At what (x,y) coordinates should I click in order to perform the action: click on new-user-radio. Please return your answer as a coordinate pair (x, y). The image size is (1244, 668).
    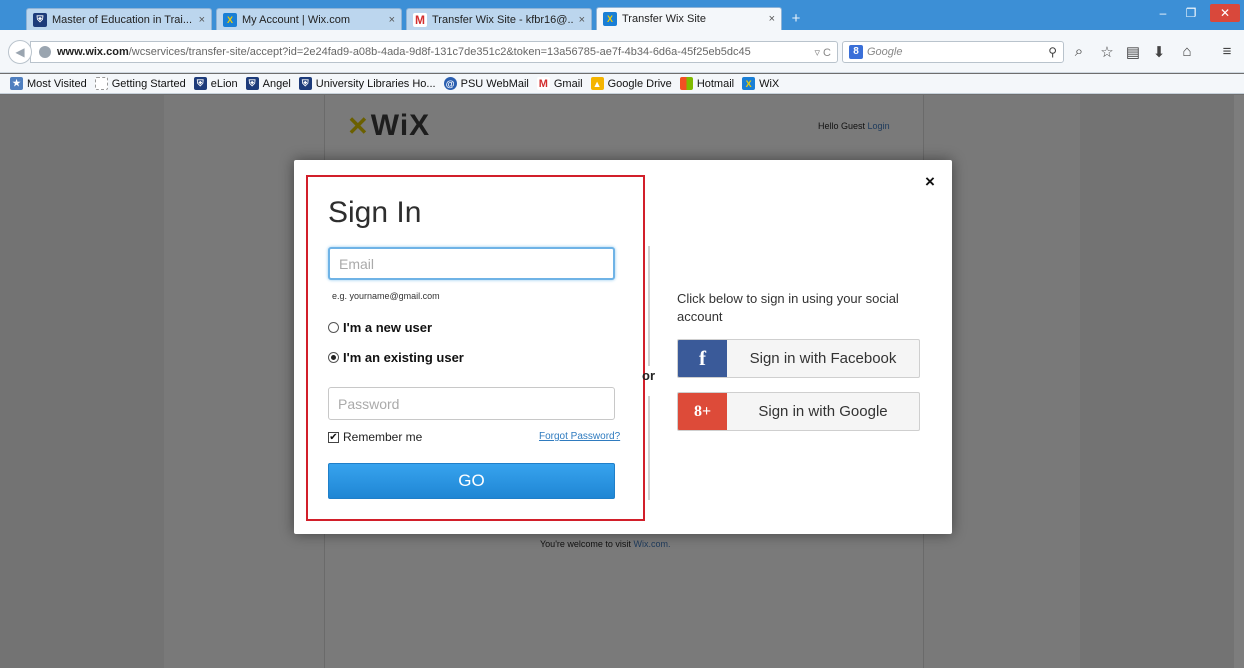
    Looking at the image, I should click on (333, 327).